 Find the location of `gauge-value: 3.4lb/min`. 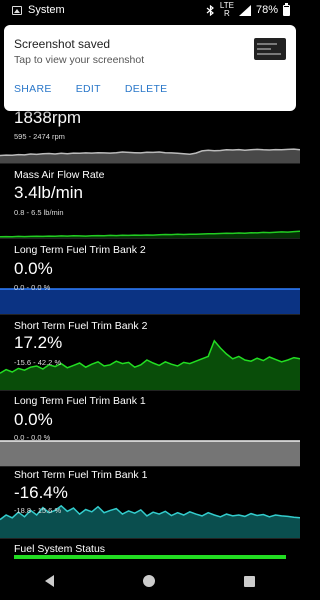

gauge-value: 3.4lb/min is located at coordinates (48, 192).